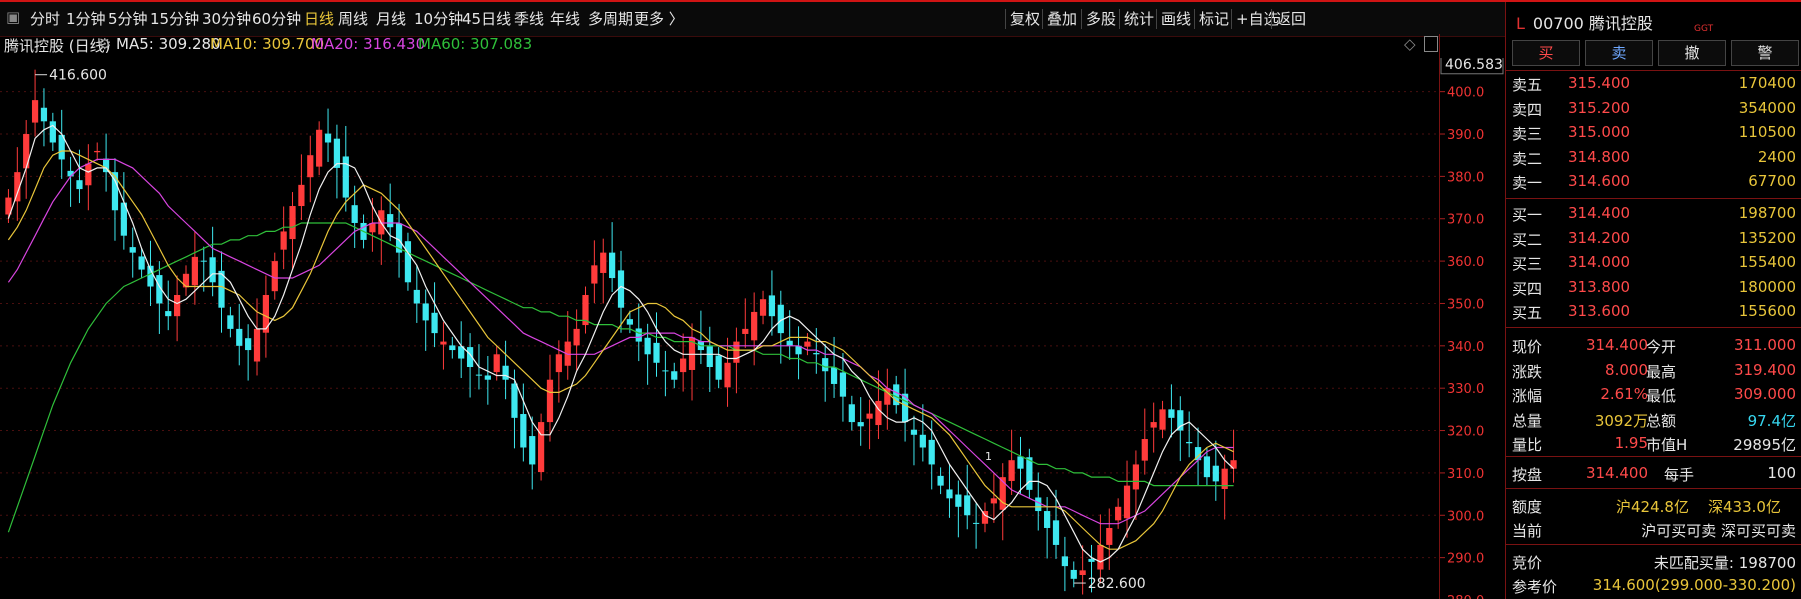  I want to click on buy-button: 买, so click(1546, 53).